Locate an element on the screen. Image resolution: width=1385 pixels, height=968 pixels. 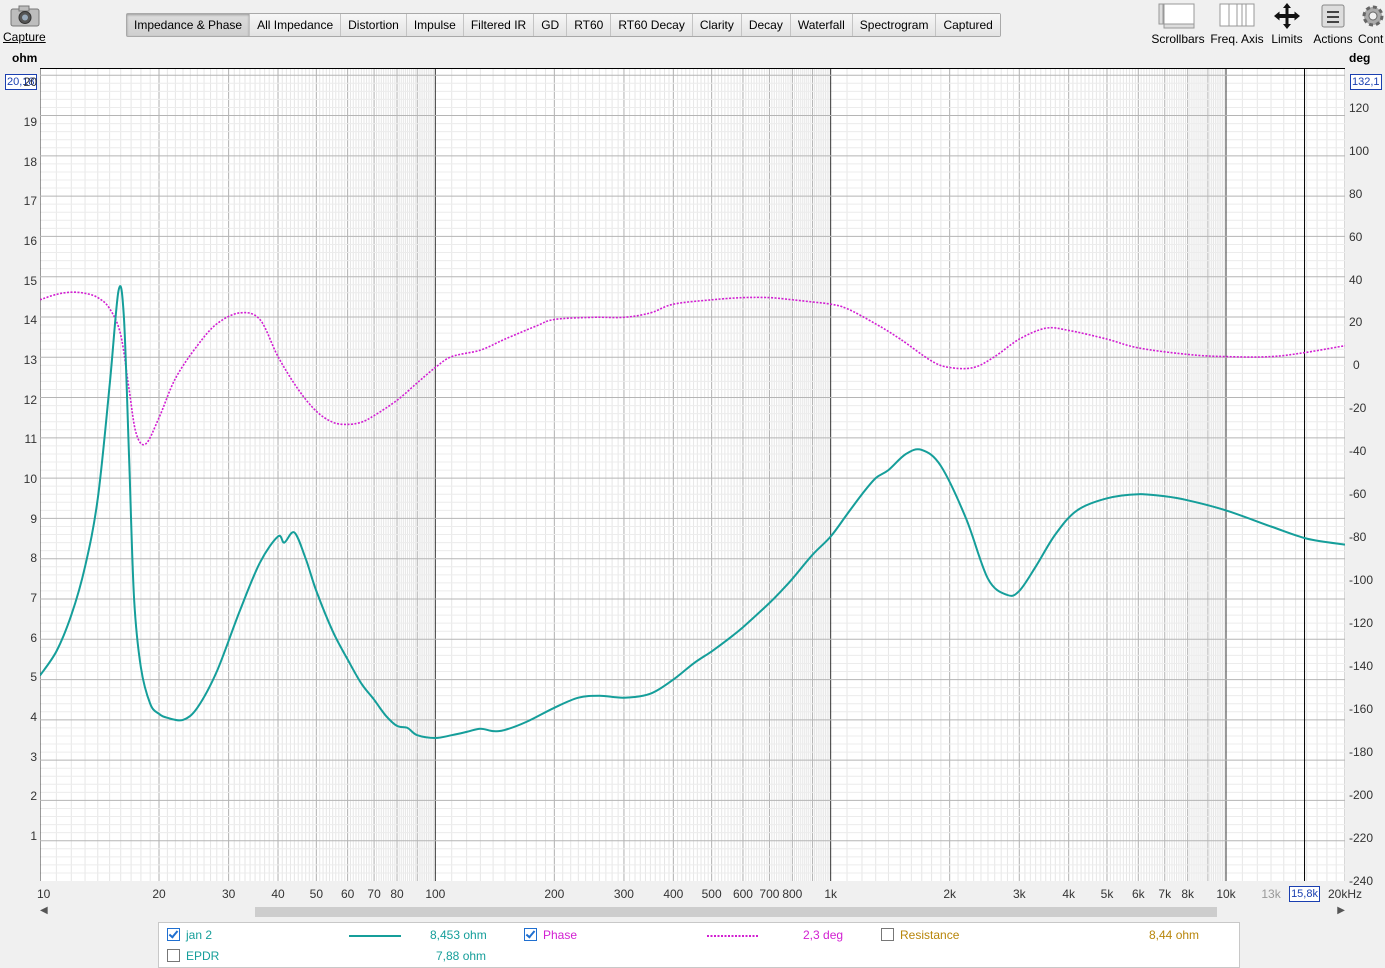
x-tick-label: 8k is located at coordinates (1188, 894).